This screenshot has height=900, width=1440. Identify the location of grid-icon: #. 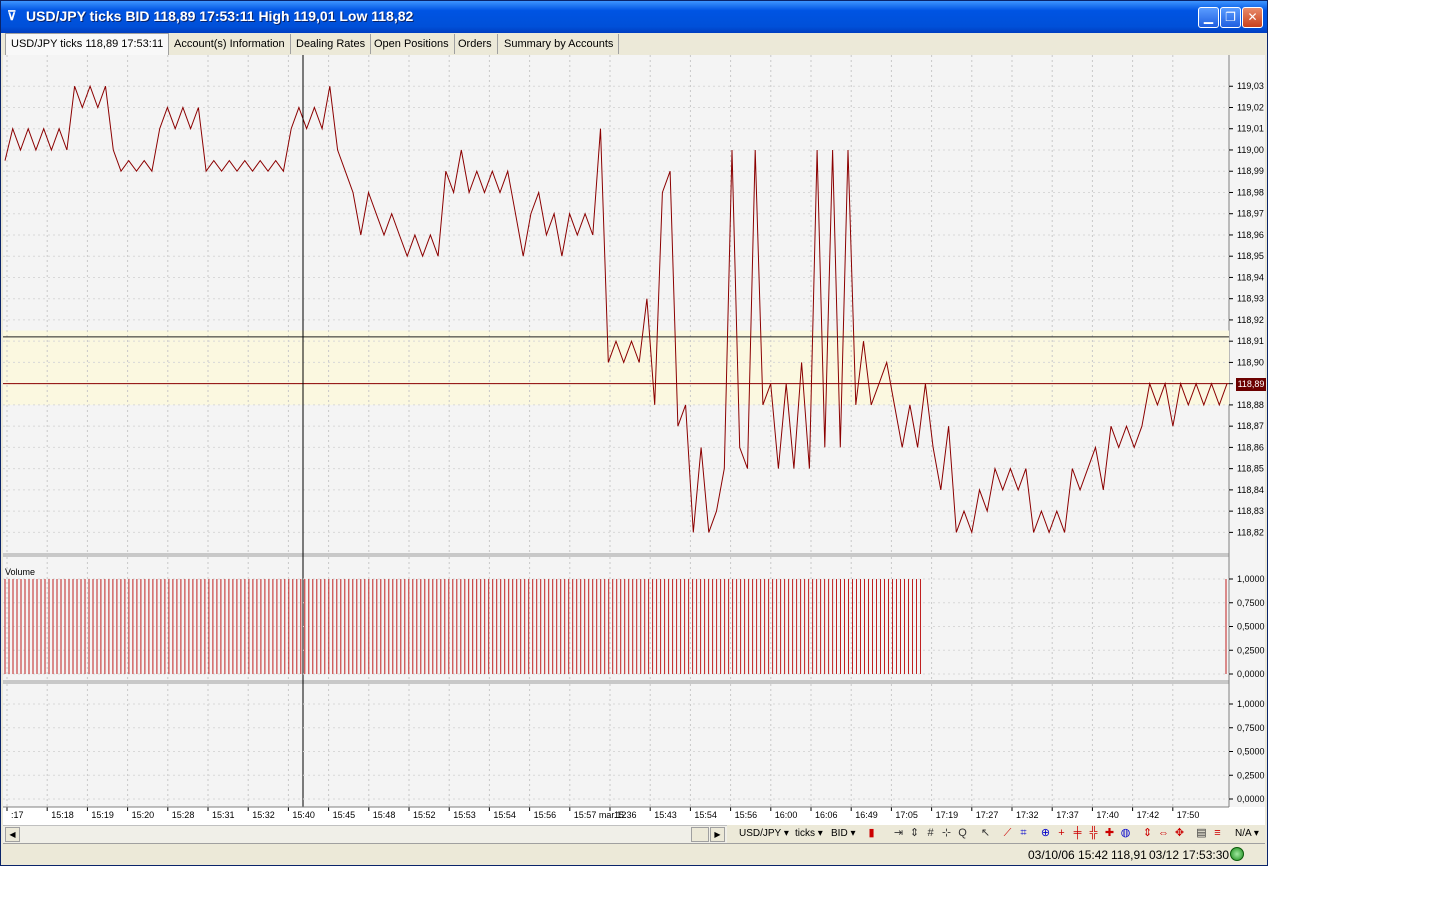
(930, 833).